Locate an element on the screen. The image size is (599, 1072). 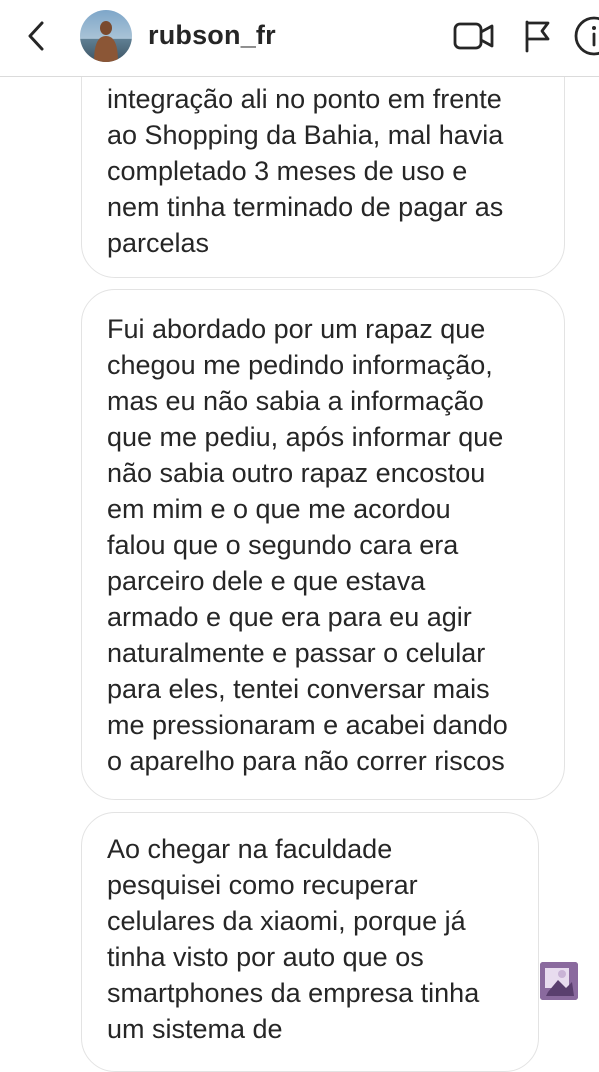
message-line: mas eu não sabia a informação is located at coordinates (295, 401).